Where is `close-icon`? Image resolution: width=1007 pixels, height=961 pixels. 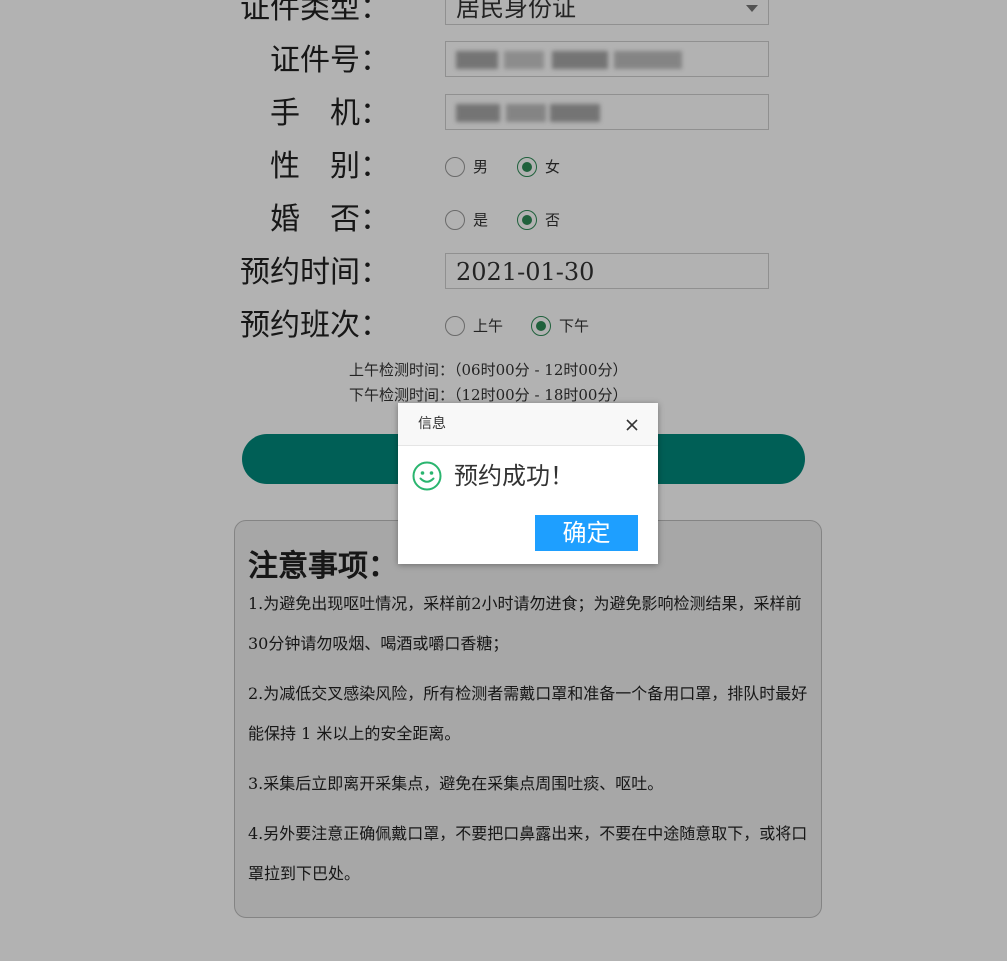 close-icon is located at coordinates (632, 425).